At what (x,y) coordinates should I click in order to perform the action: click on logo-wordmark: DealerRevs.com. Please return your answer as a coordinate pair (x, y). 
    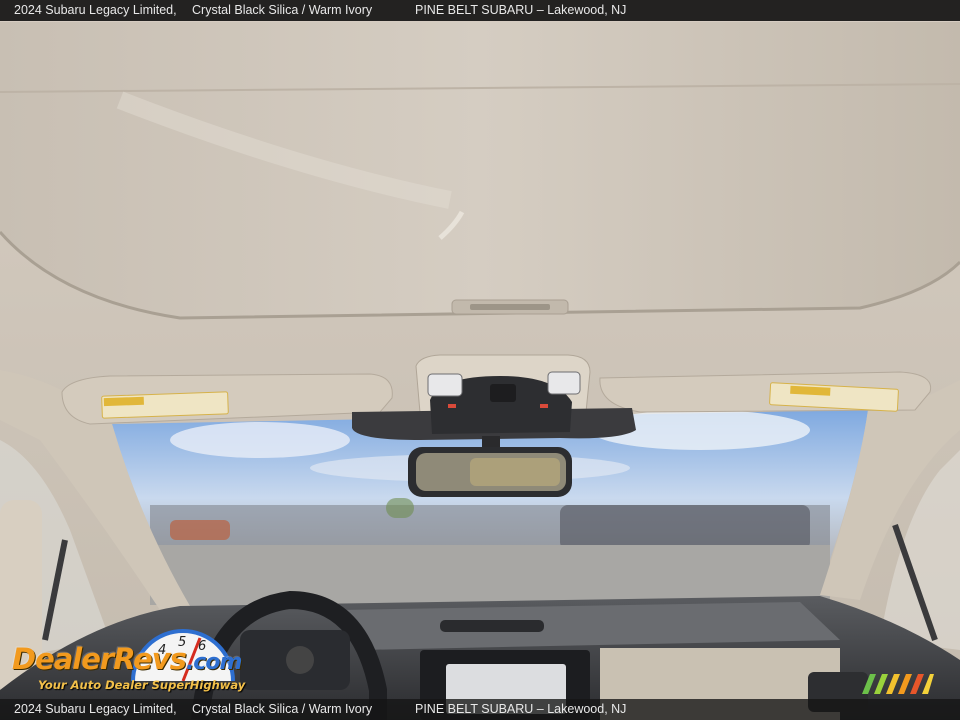
    Looking at the image, I should click on (127, 659).